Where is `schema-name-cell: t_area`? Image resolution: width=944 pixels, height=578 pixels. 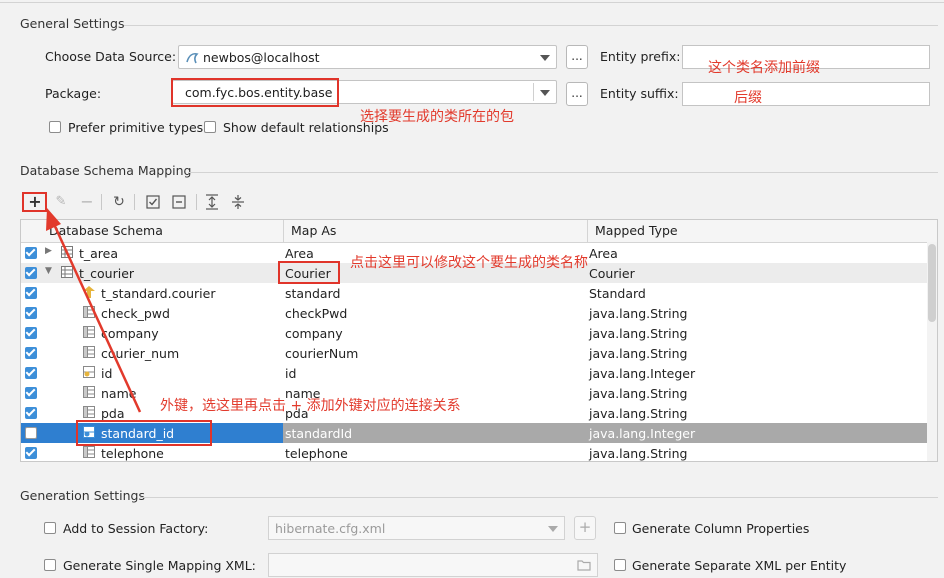 schema-name-cell: t_area is located at coordinates (99, 253).